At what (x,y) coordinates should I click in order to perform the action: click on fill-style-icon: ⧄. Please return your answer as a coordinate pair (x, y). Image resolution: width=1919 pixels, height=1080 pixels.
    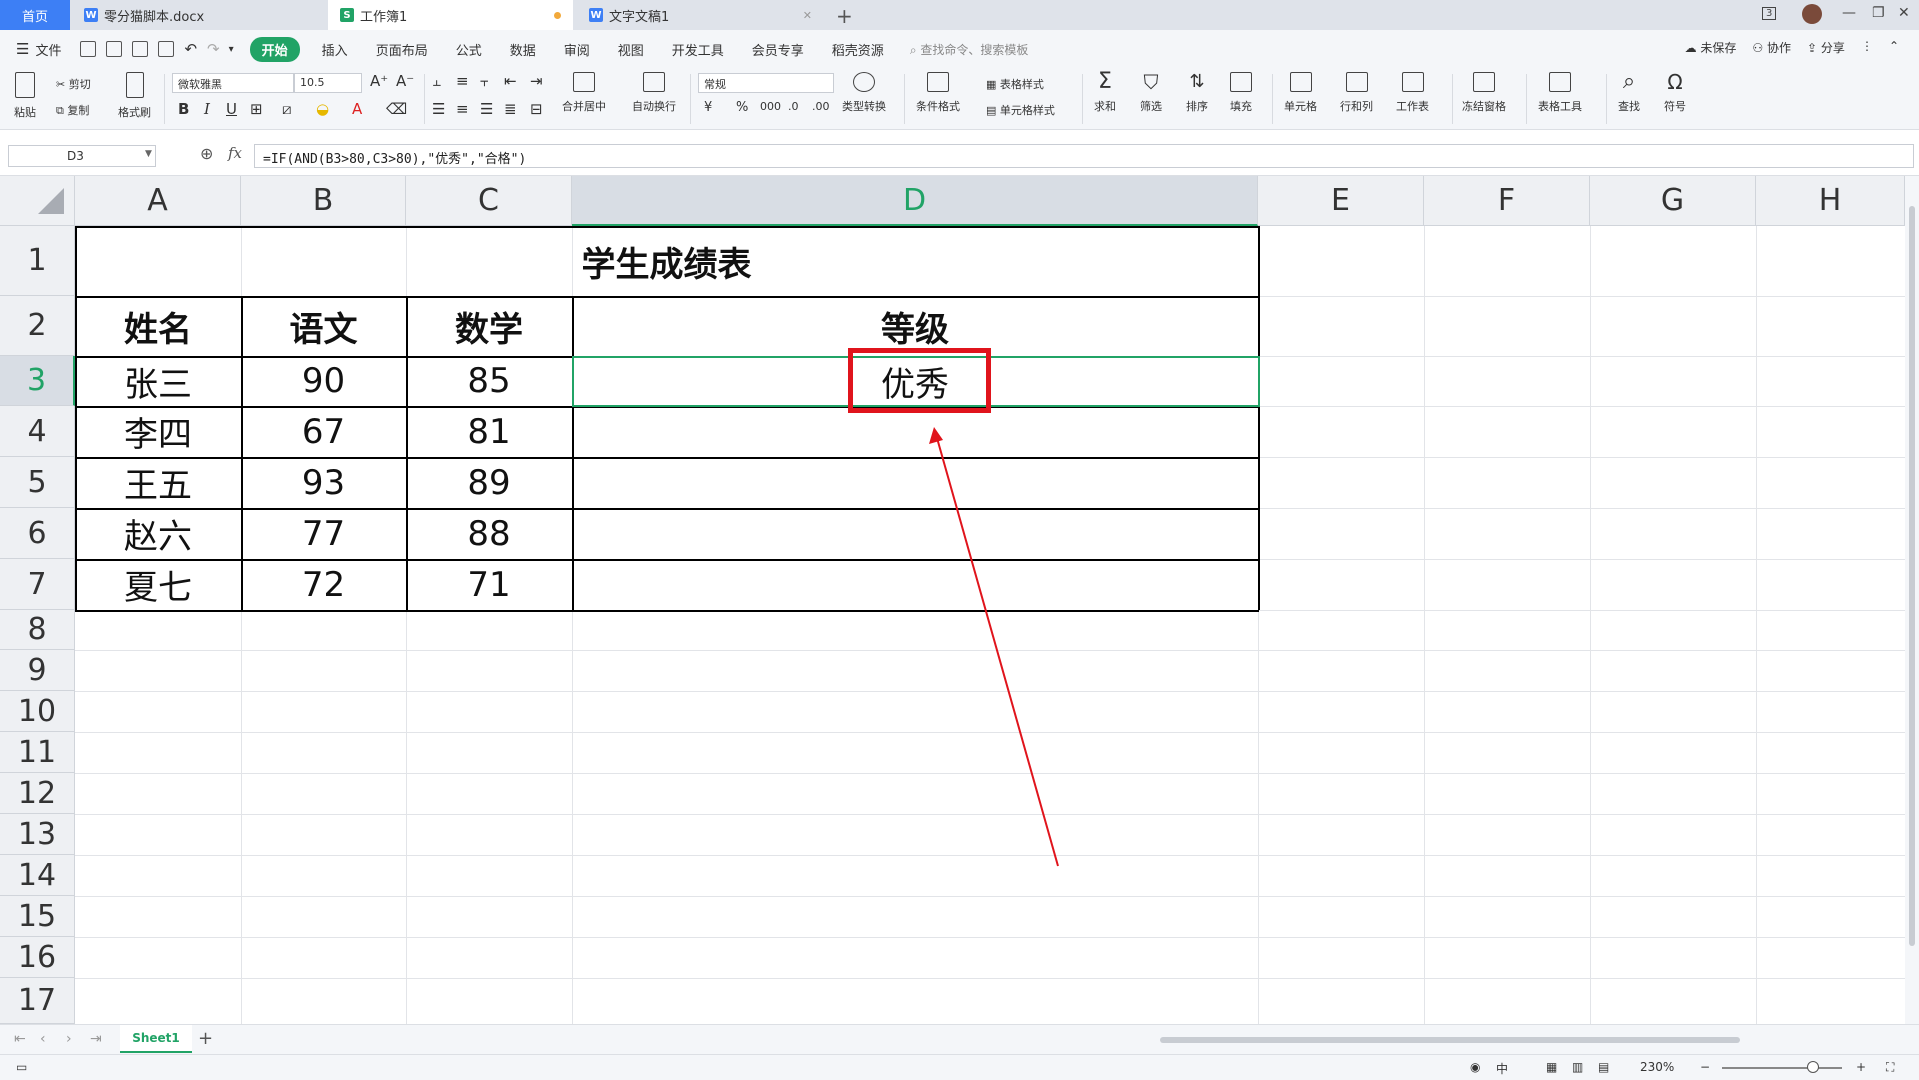
    Looking at the image, I should click on (287, 109).